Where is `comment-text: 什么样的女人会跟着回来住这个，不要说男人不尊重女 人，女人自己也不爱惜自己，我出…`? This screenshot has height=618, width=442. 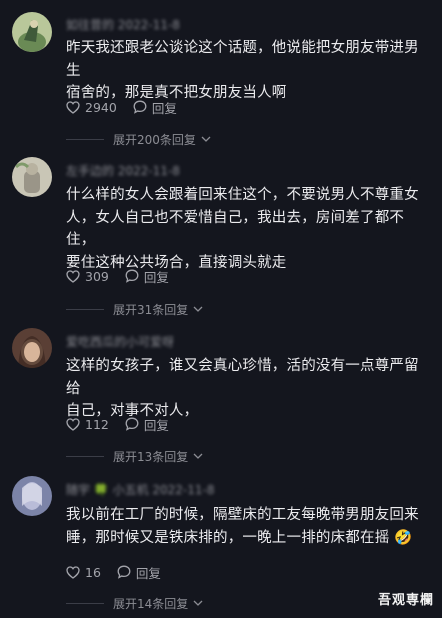 comment-text: 什么样的女人会跟着回来住这个，不要说男人不尊重女 人，女人自己也不爱惜自己，我出… is located at coordinates (249, 229).